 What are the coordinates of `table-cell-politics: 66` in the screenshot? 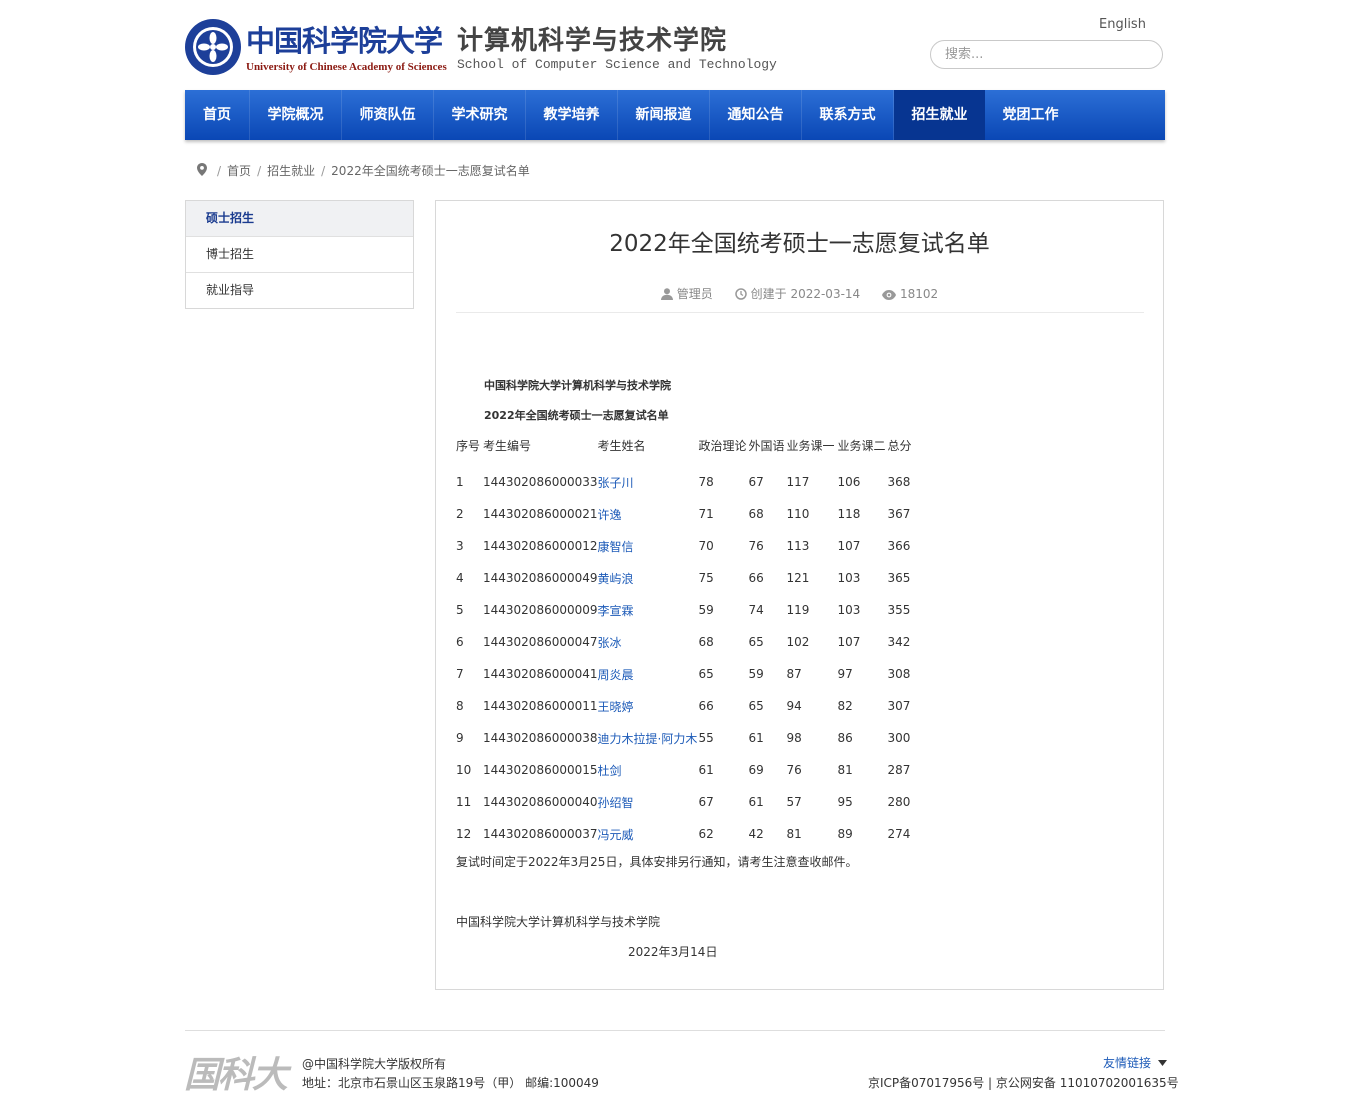 It's located at (706, 706).